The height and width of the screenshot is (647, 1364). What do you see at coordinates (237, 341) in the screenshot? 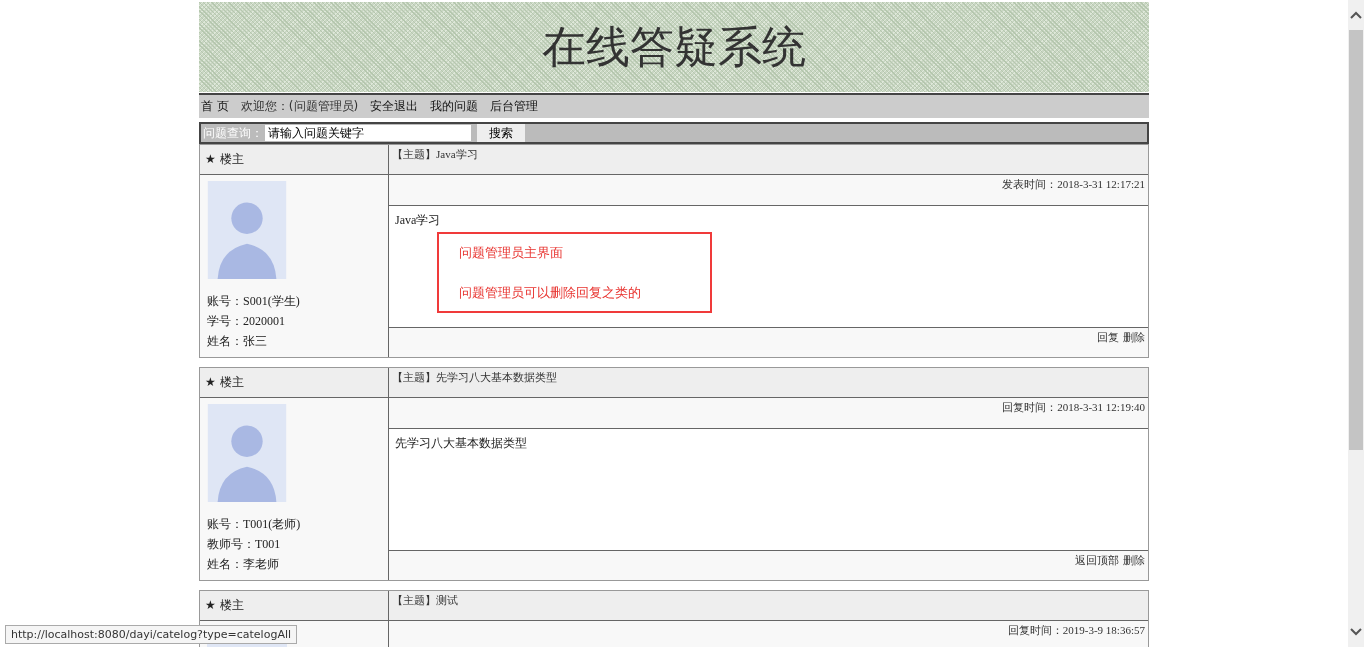
I see `author-info: 姓名：张三` at bounding box center [237, 341].